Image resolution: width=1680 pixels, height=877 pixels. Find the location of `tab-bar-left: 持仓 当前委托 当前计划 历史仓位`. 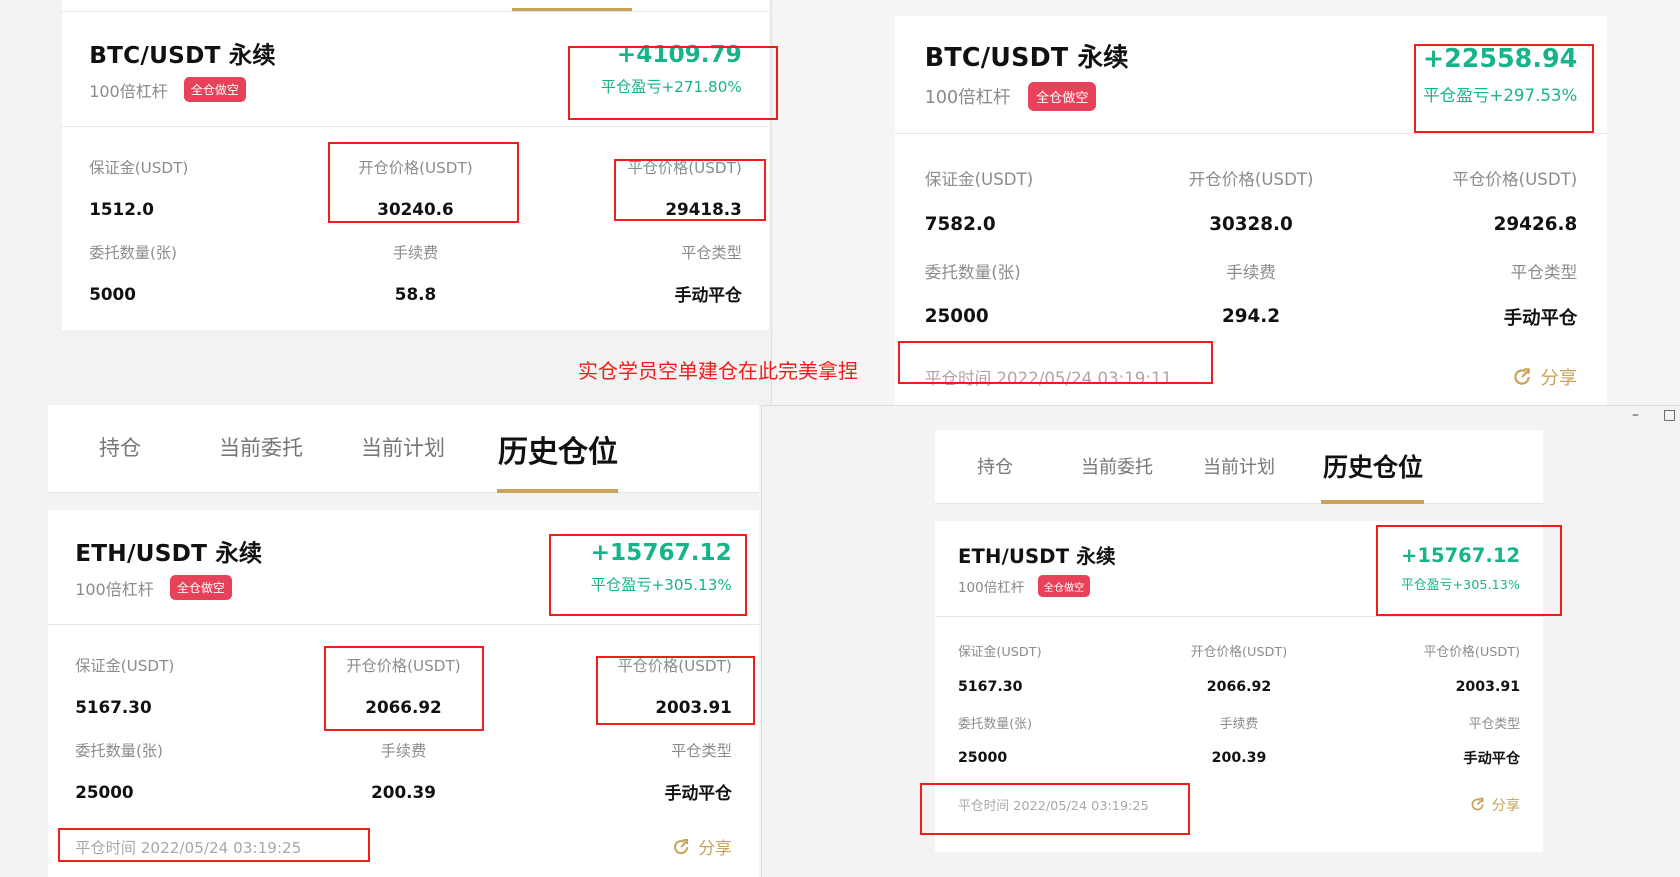

tab-bar-left: 持仓 当前委托 当前计划 历史仓位 is located at coordinates (403, 449).